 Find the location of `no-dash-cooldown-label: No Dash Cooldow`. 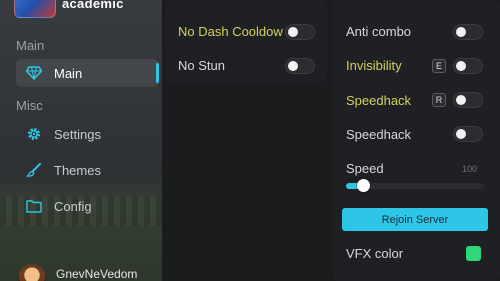

no-dash-cooldown-label: No Dash Cooldow is located at coordinates (230, 31).